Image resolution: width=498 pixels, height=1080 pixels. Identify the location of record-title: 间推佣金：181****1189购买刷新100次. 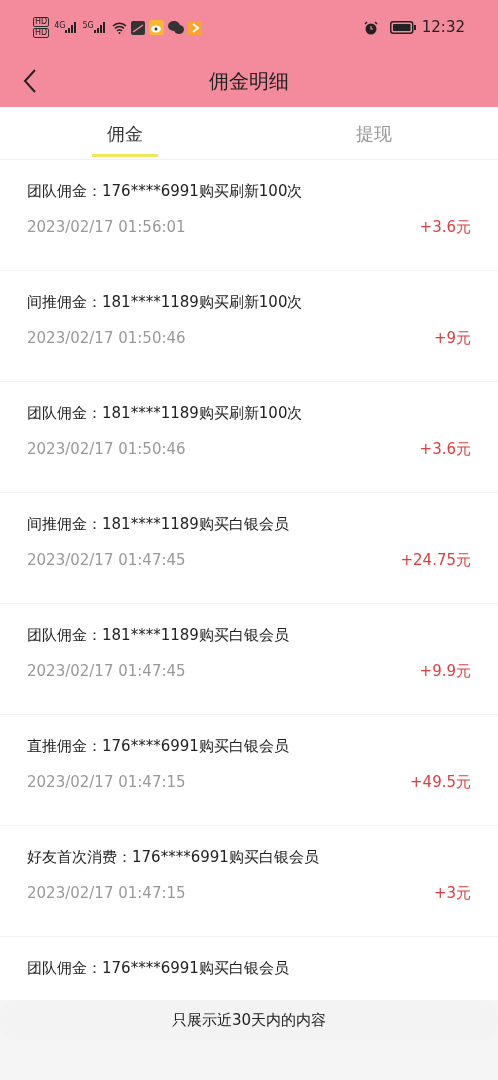
(165, 302).